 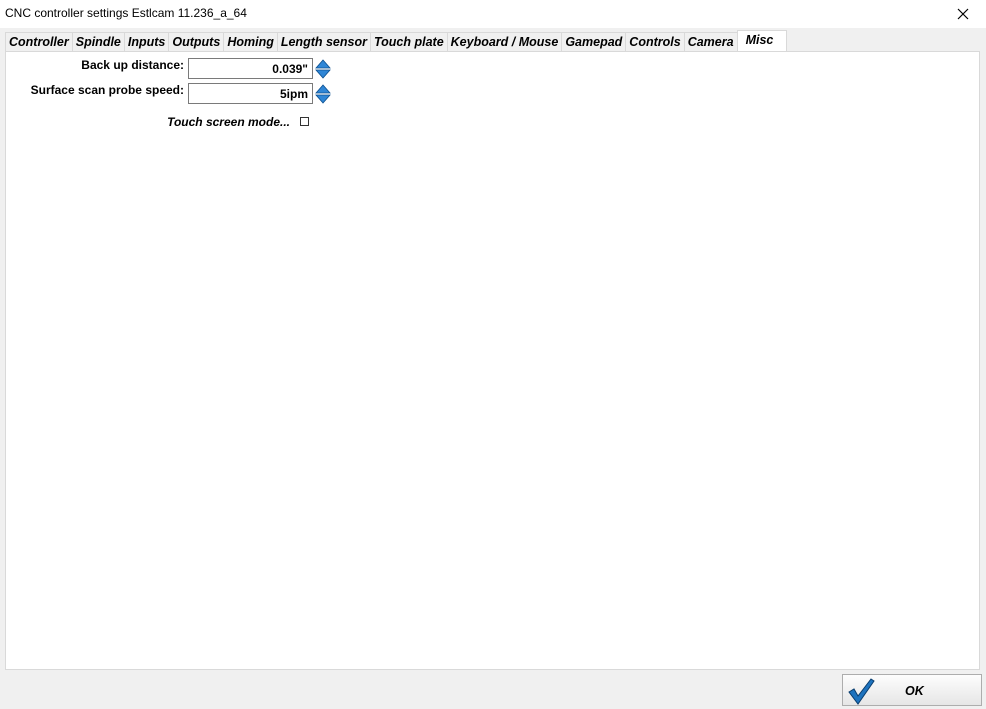 What do you see at coordinates (250, 41) in the screenshot?
I see `tab-homing: Homing` at bounding box center [250, 41].